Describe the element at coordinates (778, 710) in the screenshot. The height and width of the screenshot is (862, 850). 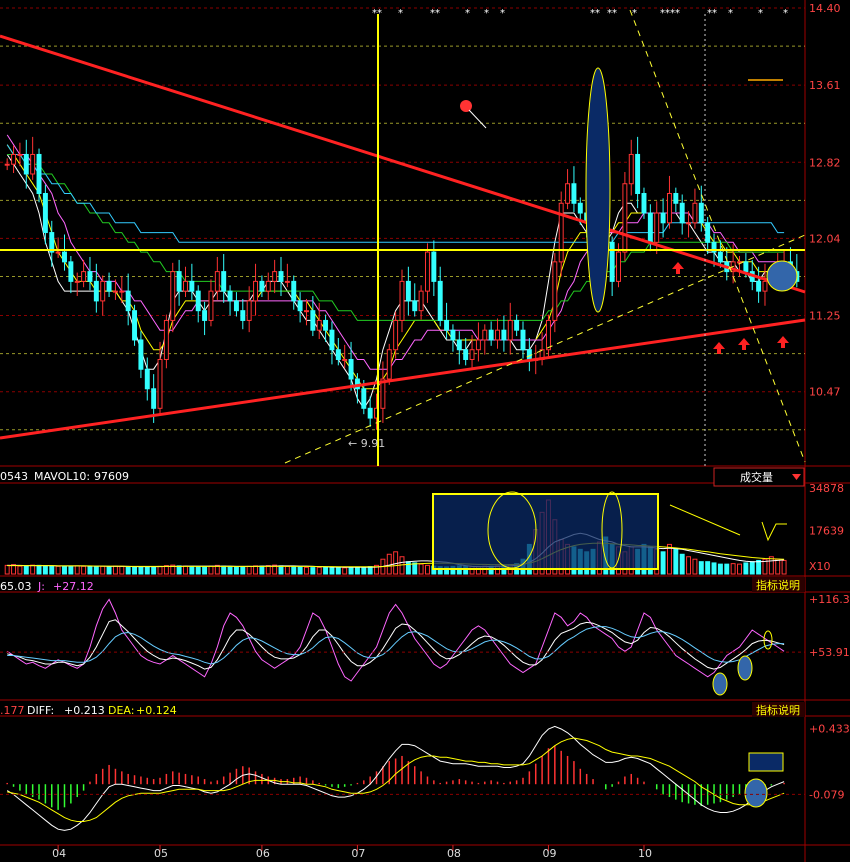
I see `macd-help-button: 指标说明` at that location.